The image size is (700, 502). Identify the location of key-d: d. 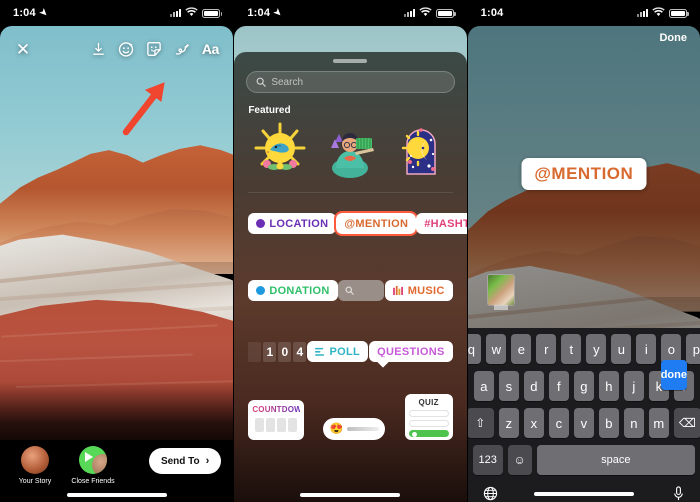
(533, 386).